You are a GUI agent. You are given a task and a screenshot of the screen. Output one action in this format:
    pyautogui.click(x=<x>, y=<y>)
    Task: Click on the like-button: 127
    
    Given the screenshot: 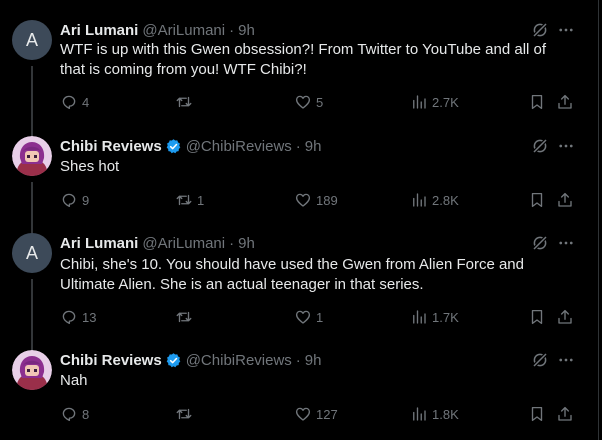 What is the action you would take?
    pyautogui.click(x=316, y=414)
    